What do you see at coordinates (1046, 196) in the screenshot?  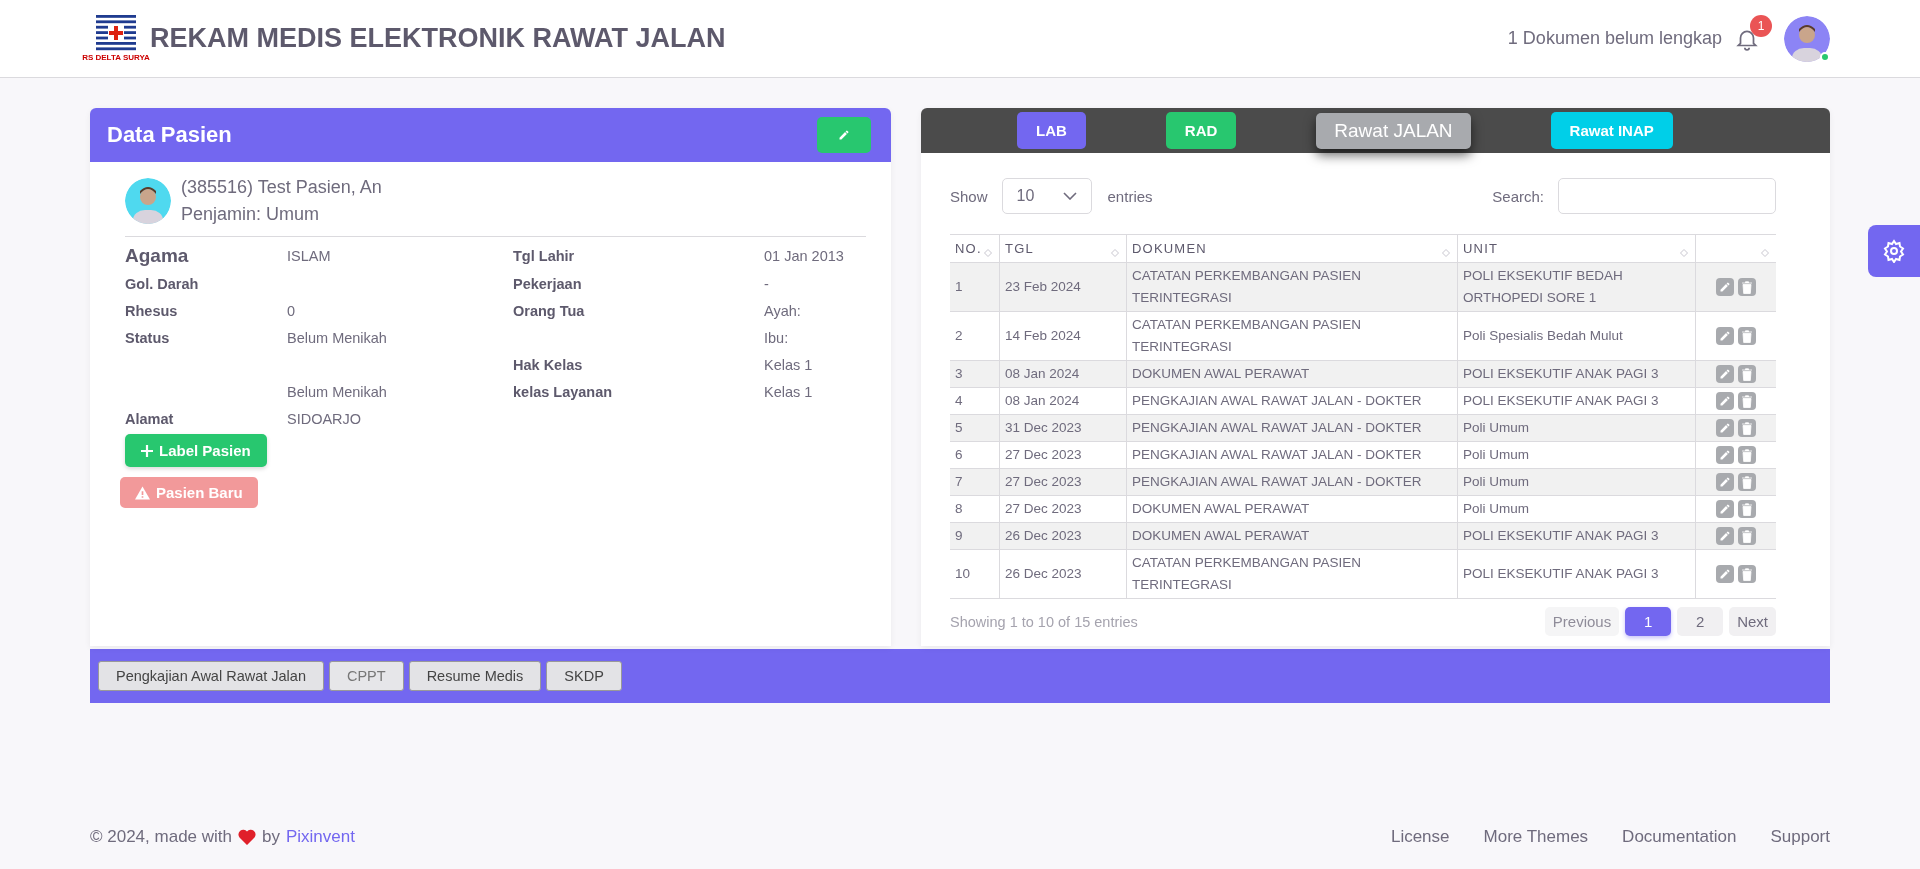 I see `page-size-select: 10` at bounding box center [1046, 196].